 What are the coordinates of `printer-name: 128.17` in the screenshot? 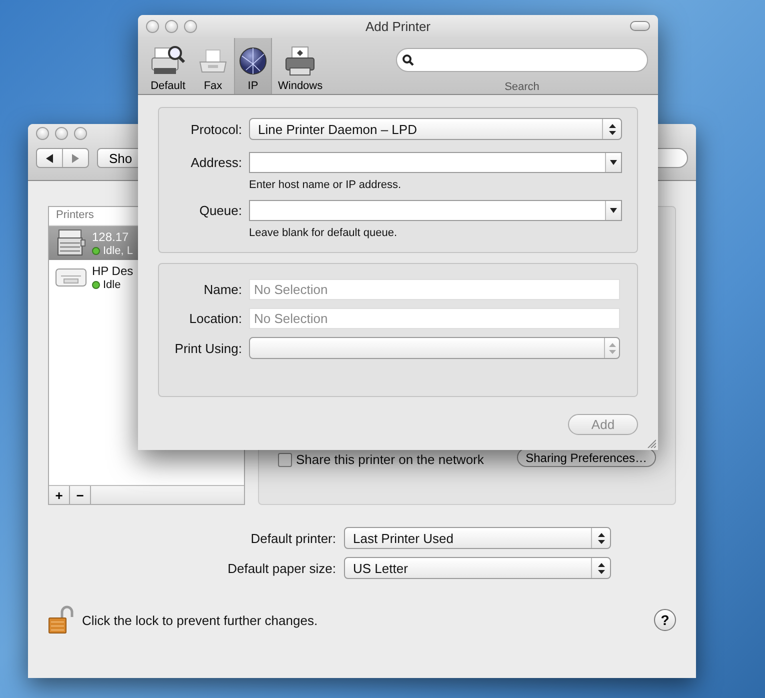 It's located at (111, 237).